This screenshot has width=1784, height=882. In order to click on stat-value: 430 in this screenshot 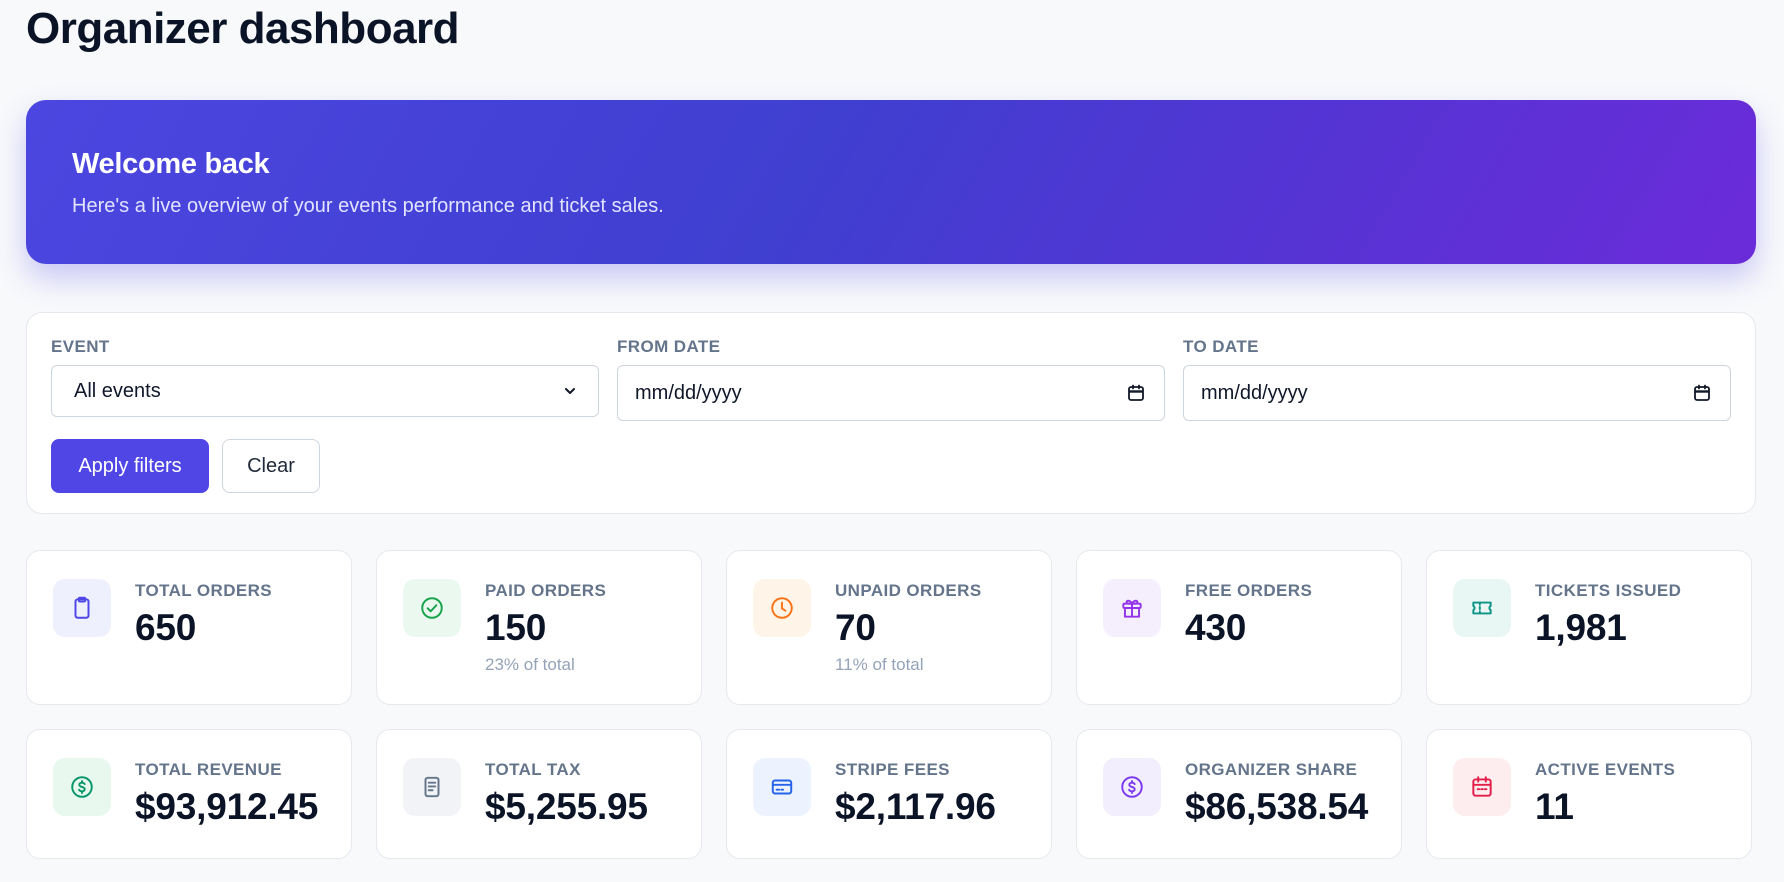, I will do `click(1216, 627)`.